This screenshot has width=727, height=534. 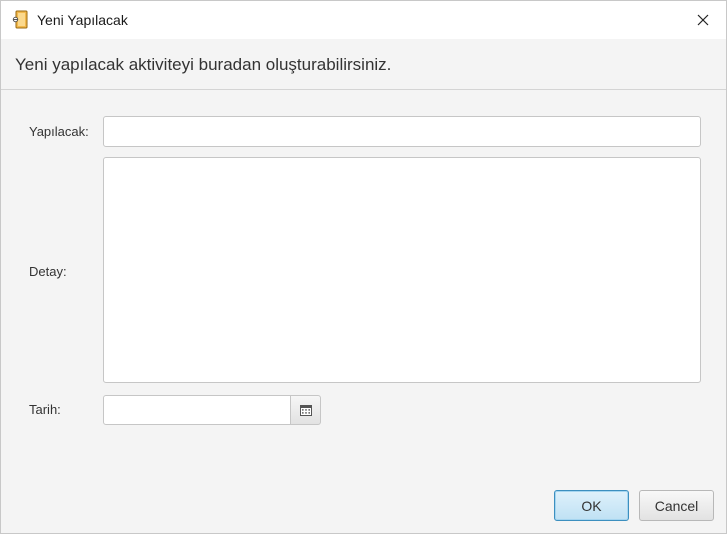 I want to click on close-button, so click(x=703, y=20).